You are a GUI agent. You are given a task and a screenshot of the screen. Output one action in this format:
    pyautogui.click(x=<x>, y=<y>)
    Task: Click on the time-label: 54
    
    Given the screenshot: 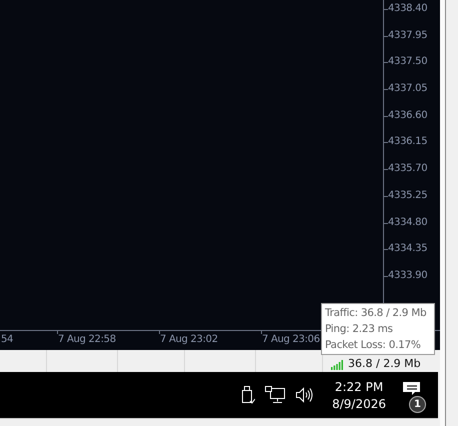 What is the action you would take?
    pyautogui.click(x=7, y=339)
    